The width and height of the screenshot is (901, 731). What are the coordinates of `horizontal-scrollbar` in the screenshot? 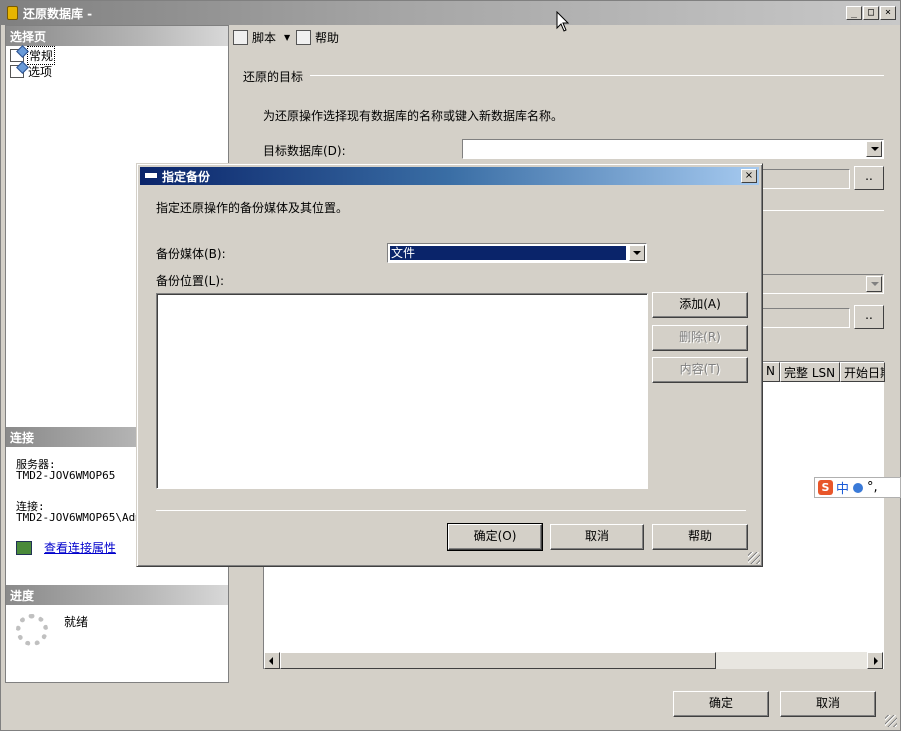 It's located at (573, 660).